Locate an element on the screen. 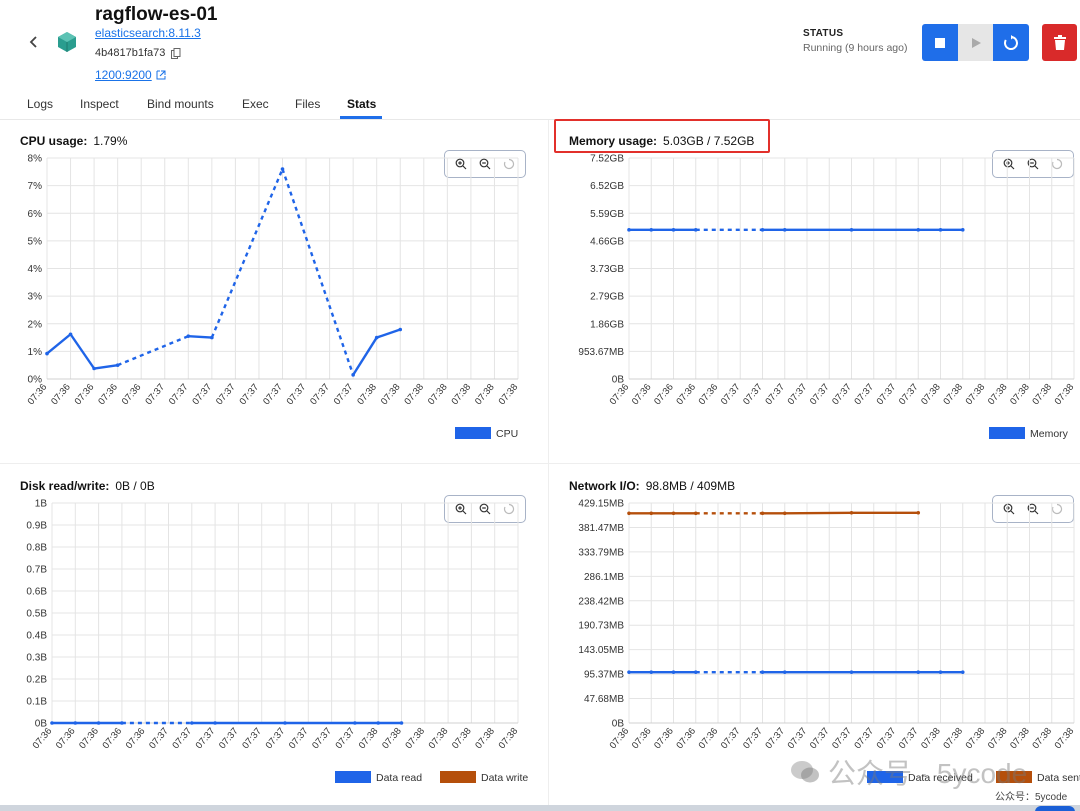 This screenshot has height=811, width=1080. delete-button is located at coordinates (1059, 42).